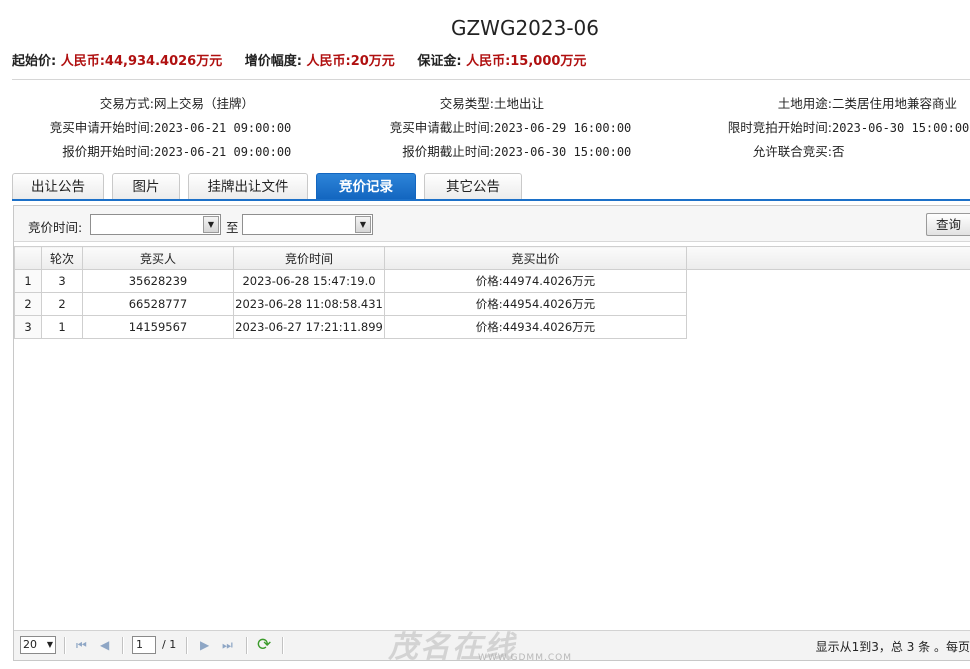 The height and width of the screenshot is (669, 970). Describe the element at coordinates (169, 644) in the screenshot. I see `total-pages: / 1` at that location.